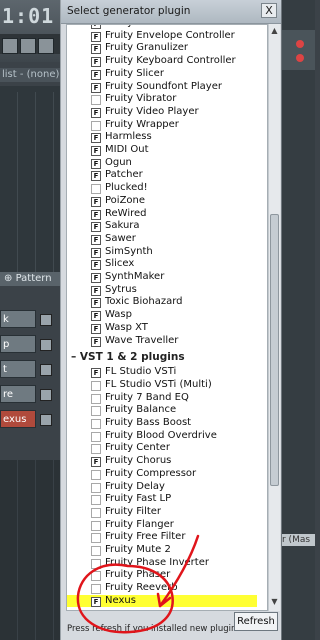  I want to click on channel-button-4: re, so click(18, 394).